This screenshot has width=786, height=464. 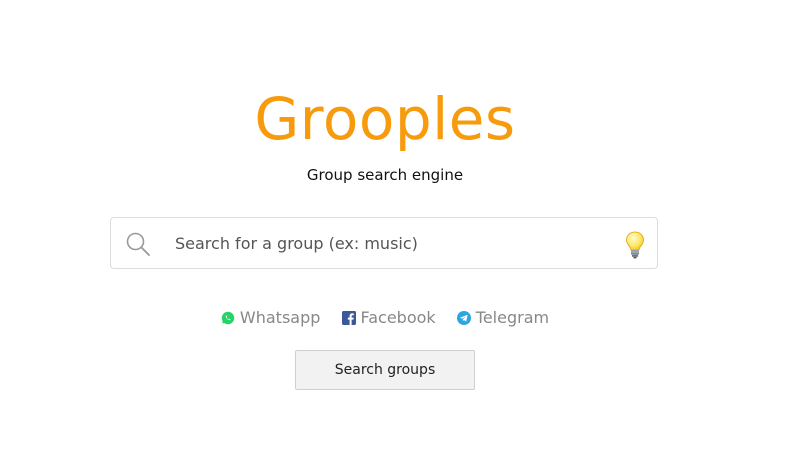 What do you see at coordinates (398, 317) in the screenshot?
I see `platform-label-facebook: Facebook` at bounding box center [398, 317].